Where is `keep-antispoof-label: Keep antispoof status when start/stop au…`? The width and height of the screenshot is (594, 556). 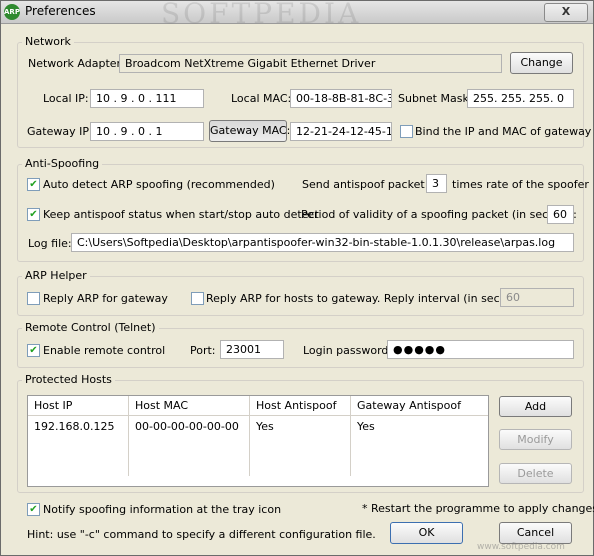
keep-antispoof-label: Keep antispoof status when start/stop au… is located at coordinates (181, 214).